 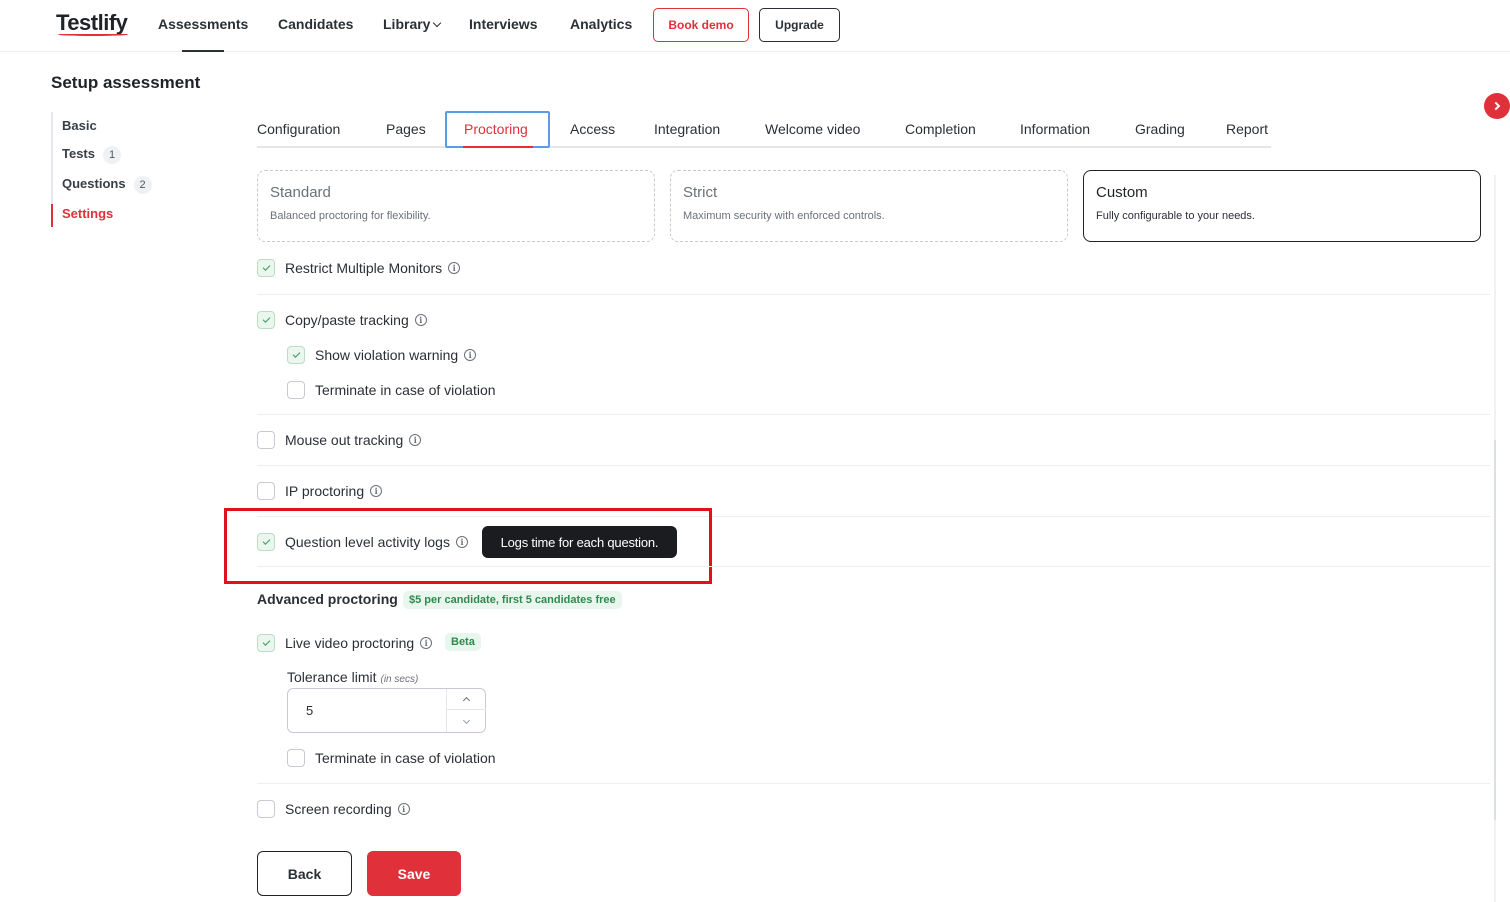 I want to click on option-live-video-terminate: Terminate in case of violation, so click(x=391, y=758).